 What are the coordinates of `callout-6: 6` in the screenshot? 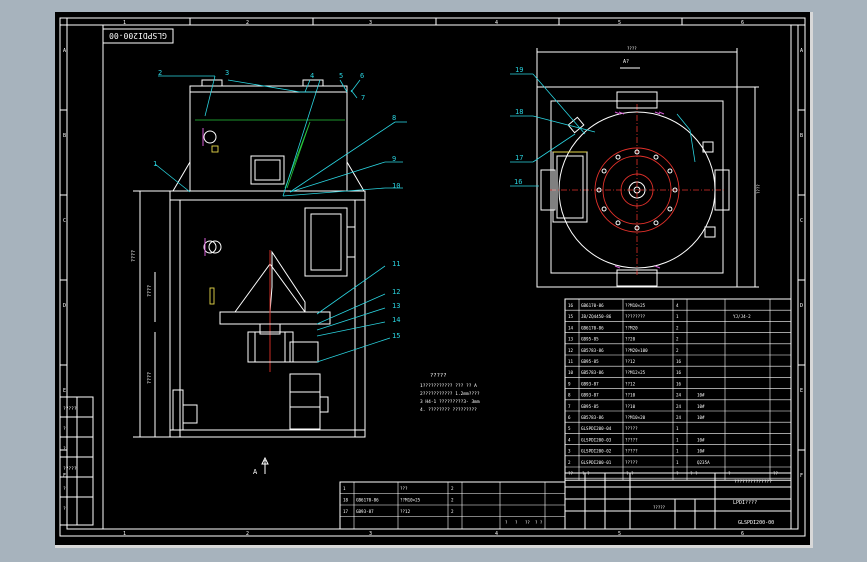 It's located at (362, 76).